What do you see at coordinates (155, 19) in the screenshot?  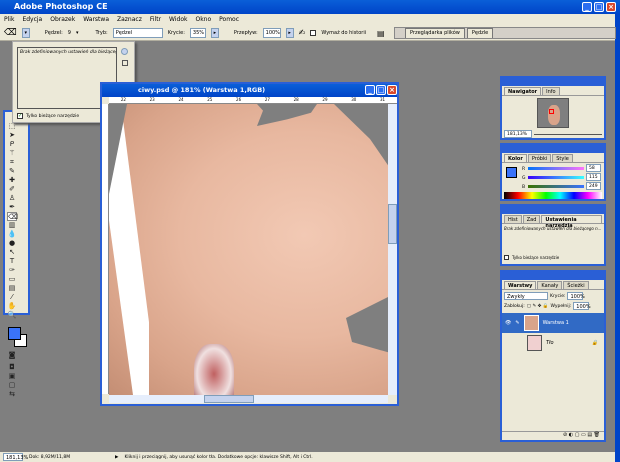 I see `menu-filtr: Filtr` at bounding box center [155, 19].